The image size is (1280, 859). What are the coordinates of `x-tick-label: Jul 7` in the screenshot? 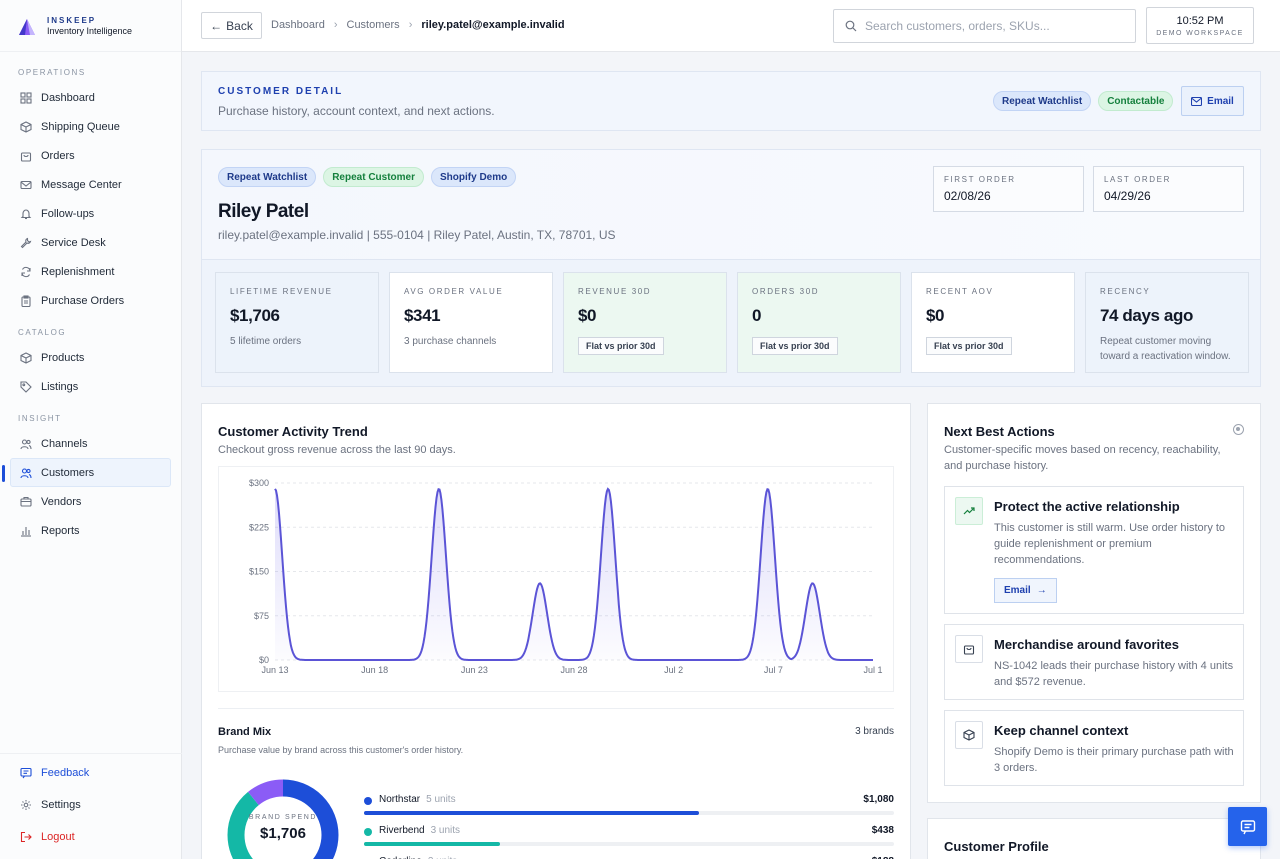 It's located at (773, 670).